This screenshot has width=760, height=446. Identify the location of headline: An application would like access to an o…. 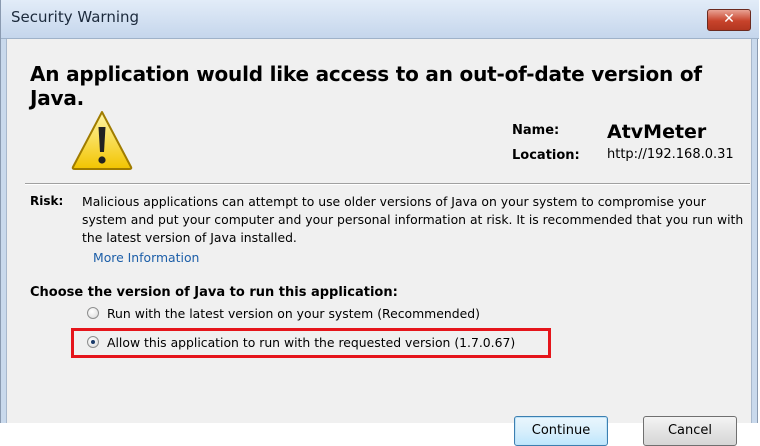
(366, 86).